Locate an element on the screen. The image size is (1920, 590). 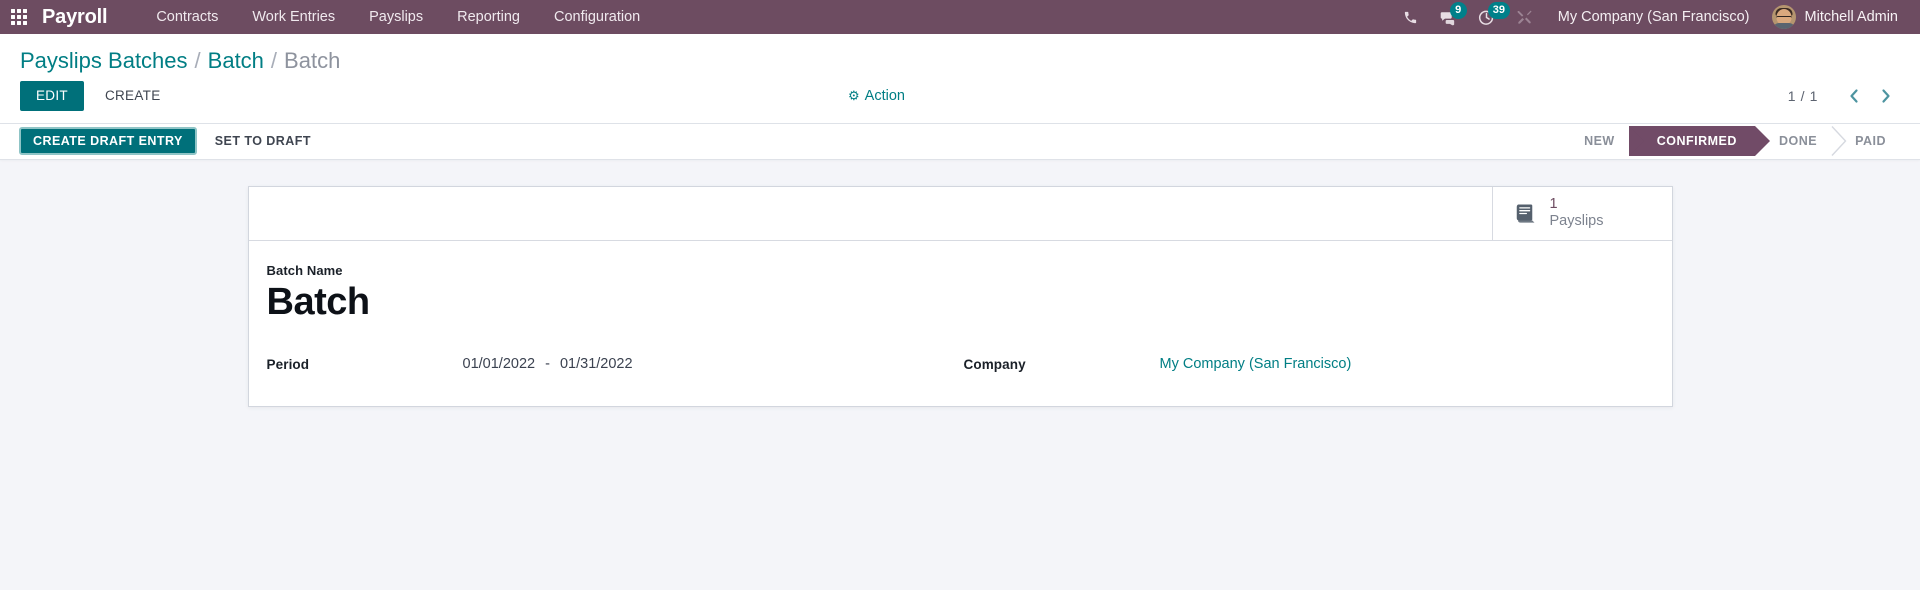
phone-icon is located at coordinates (1411, 17).